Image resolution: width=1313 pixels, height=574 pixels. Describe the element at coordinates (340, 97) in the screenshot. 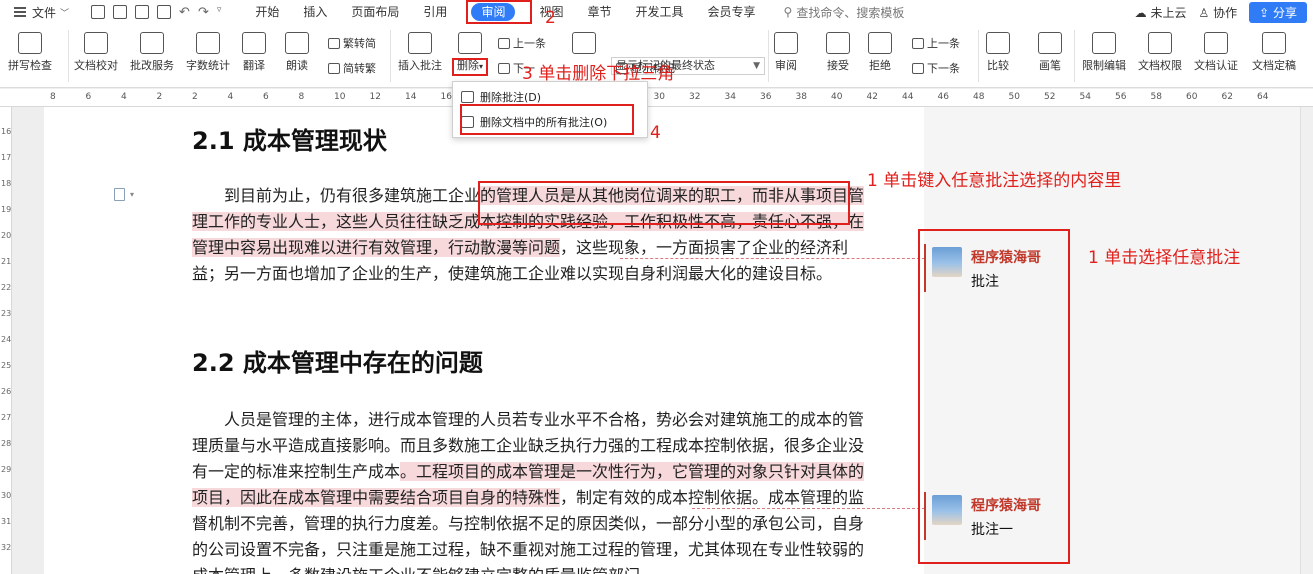

I see `ruler-tick-label: 10` at that location.